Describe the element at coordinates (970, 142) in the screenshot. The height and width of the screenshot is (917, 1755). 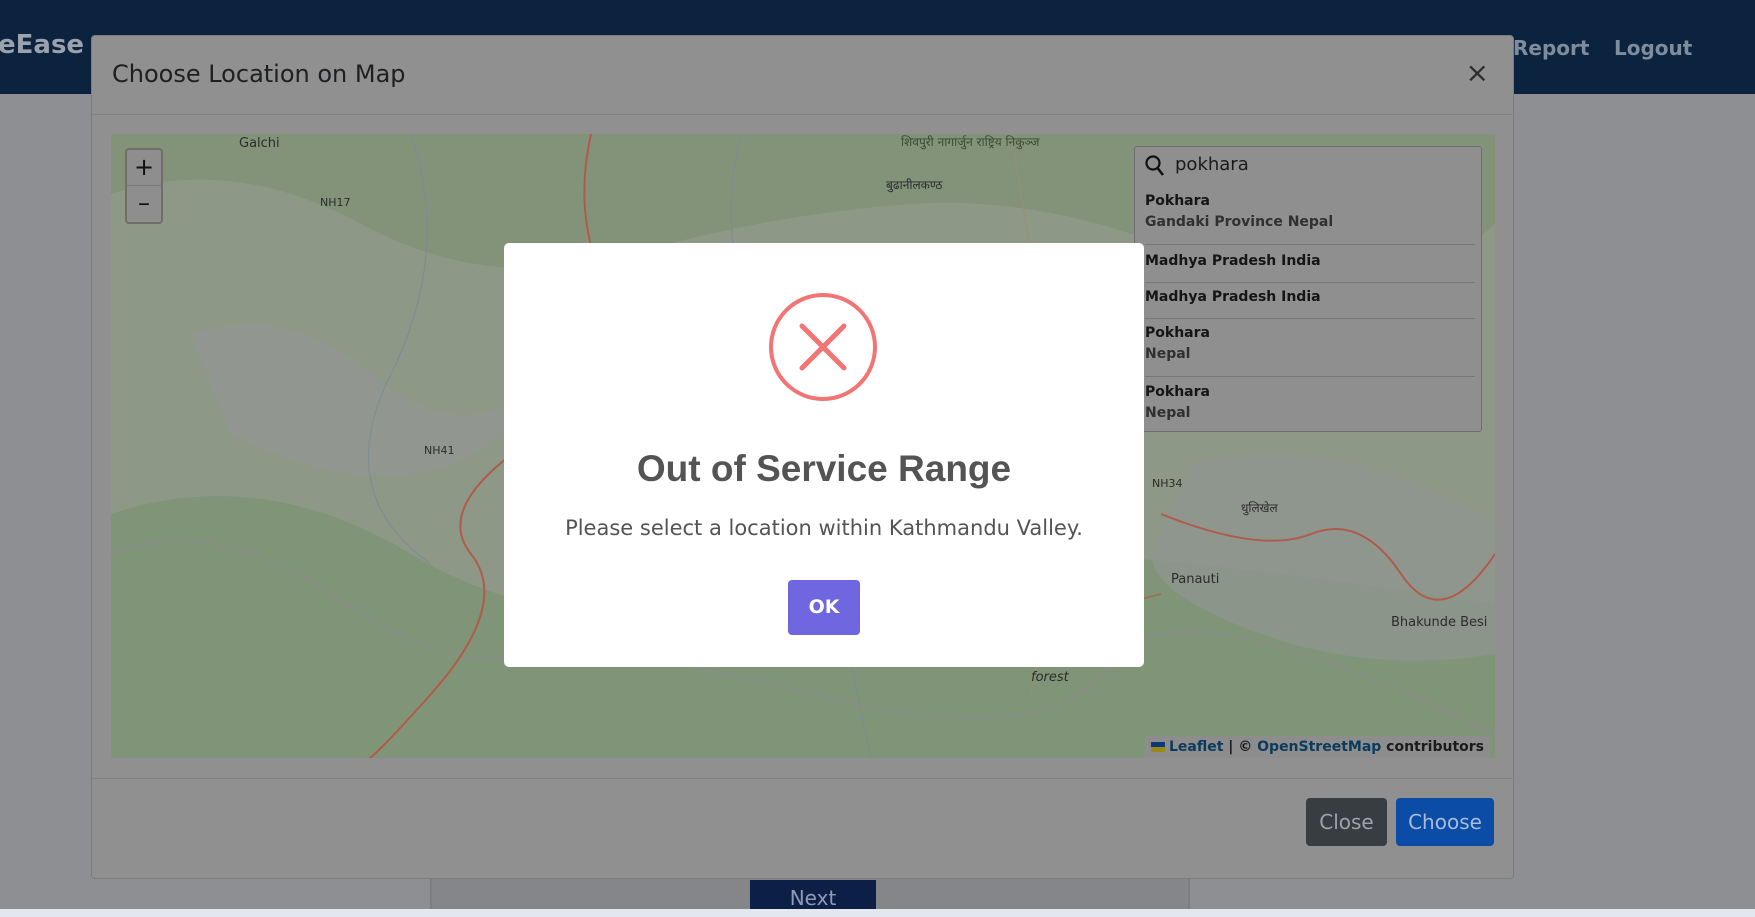
I see `map-label-park: शिवपुरी नागार्जुन राष्ट्रिय निकुञ्ज` at that location.